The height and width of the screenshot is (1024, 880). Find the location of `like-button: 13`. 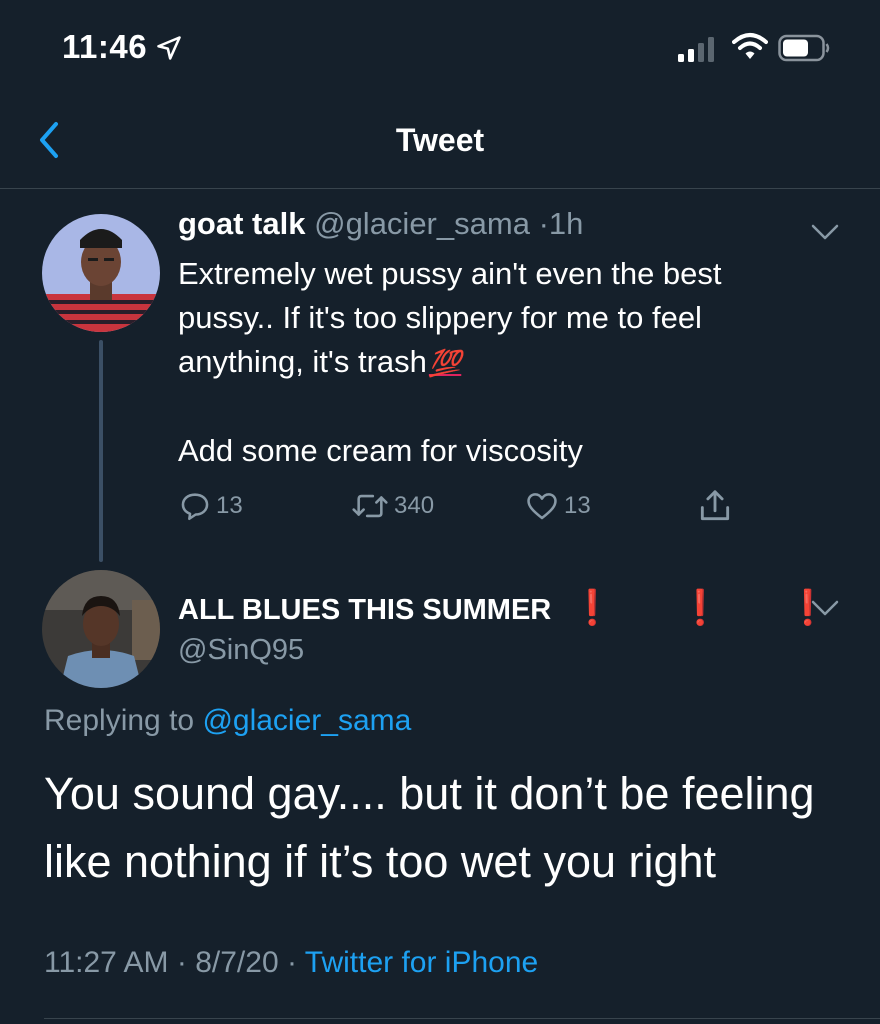

like-button: 13 is located at coordinates (557, 506).